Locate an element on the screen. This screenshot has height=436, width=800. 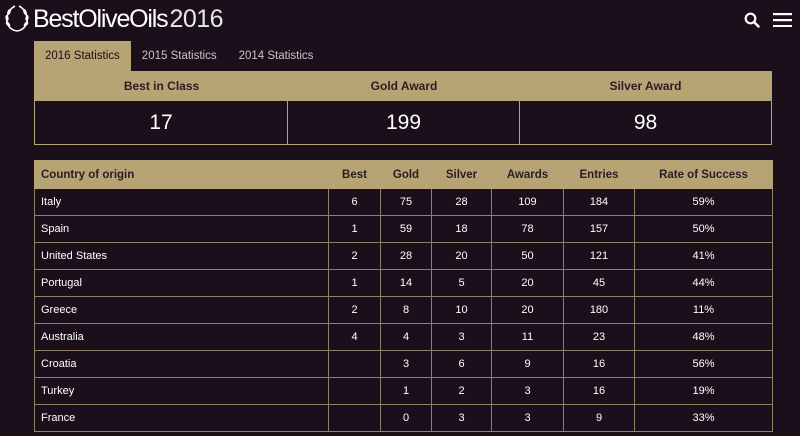
gold-award-label: Gold Award is located at coordinates (404, 86).